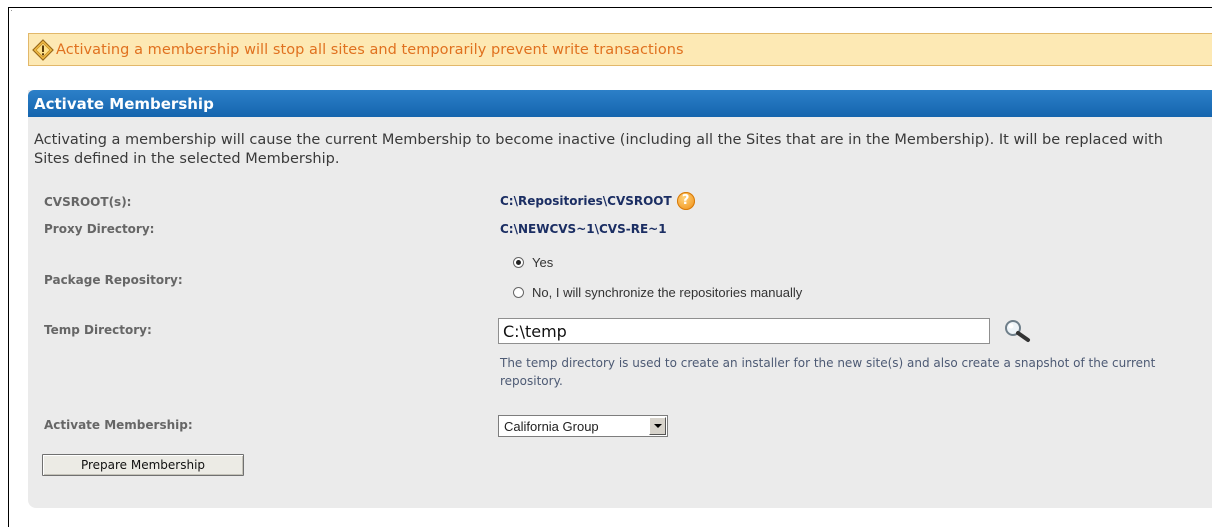 This screenshot has height=527, width=1212. Describe the element at coordinates (113, 280) in the screenshot. I see `package-repository-label: Package Repository:` at that location.